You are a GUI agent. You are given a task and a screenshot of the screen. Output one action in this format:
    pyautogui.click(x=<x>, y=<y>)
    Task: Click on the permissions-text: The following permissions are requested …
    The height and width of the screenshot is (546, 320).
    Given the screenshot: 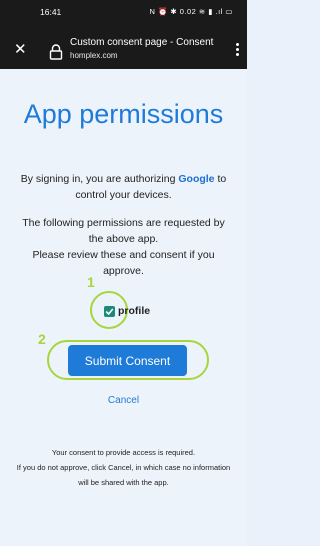 What is the action you would take?
    pyautogui.click(x=123, y=231)
    